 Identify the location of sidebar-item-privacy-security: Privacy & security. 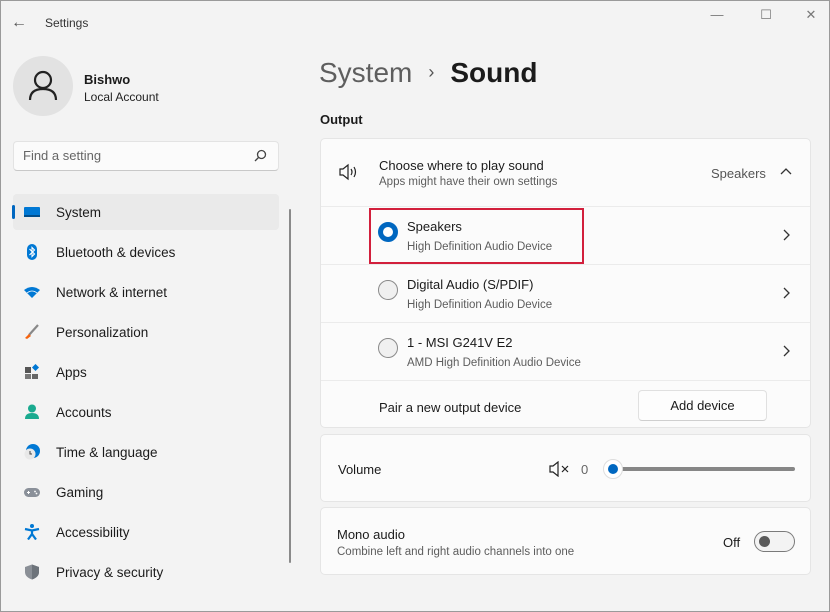
(146, 572).